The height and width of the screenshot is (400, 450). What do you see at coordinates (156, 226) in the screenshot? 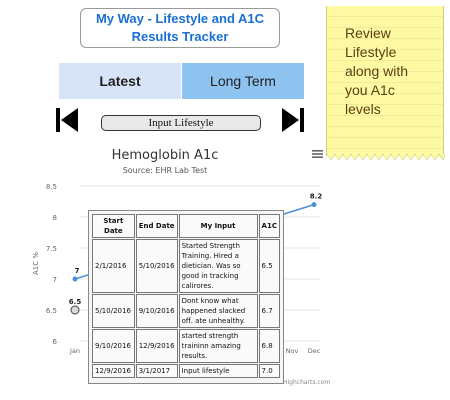
I see `col-end-date: End Date` at bounding box center [156, 226].